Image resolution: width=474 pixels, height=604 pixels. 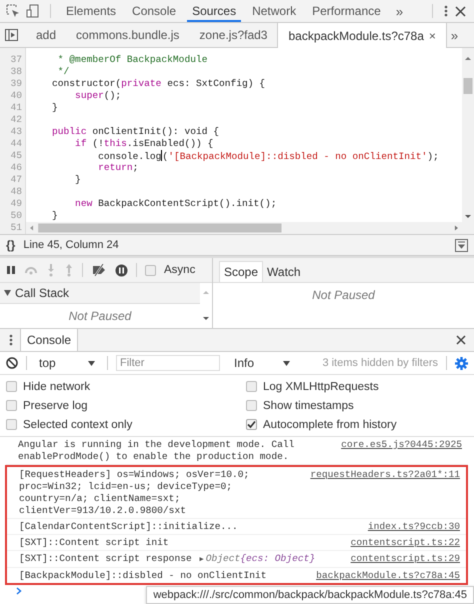 I want to click on panel-tab: Console, so click(x=154, y=11).